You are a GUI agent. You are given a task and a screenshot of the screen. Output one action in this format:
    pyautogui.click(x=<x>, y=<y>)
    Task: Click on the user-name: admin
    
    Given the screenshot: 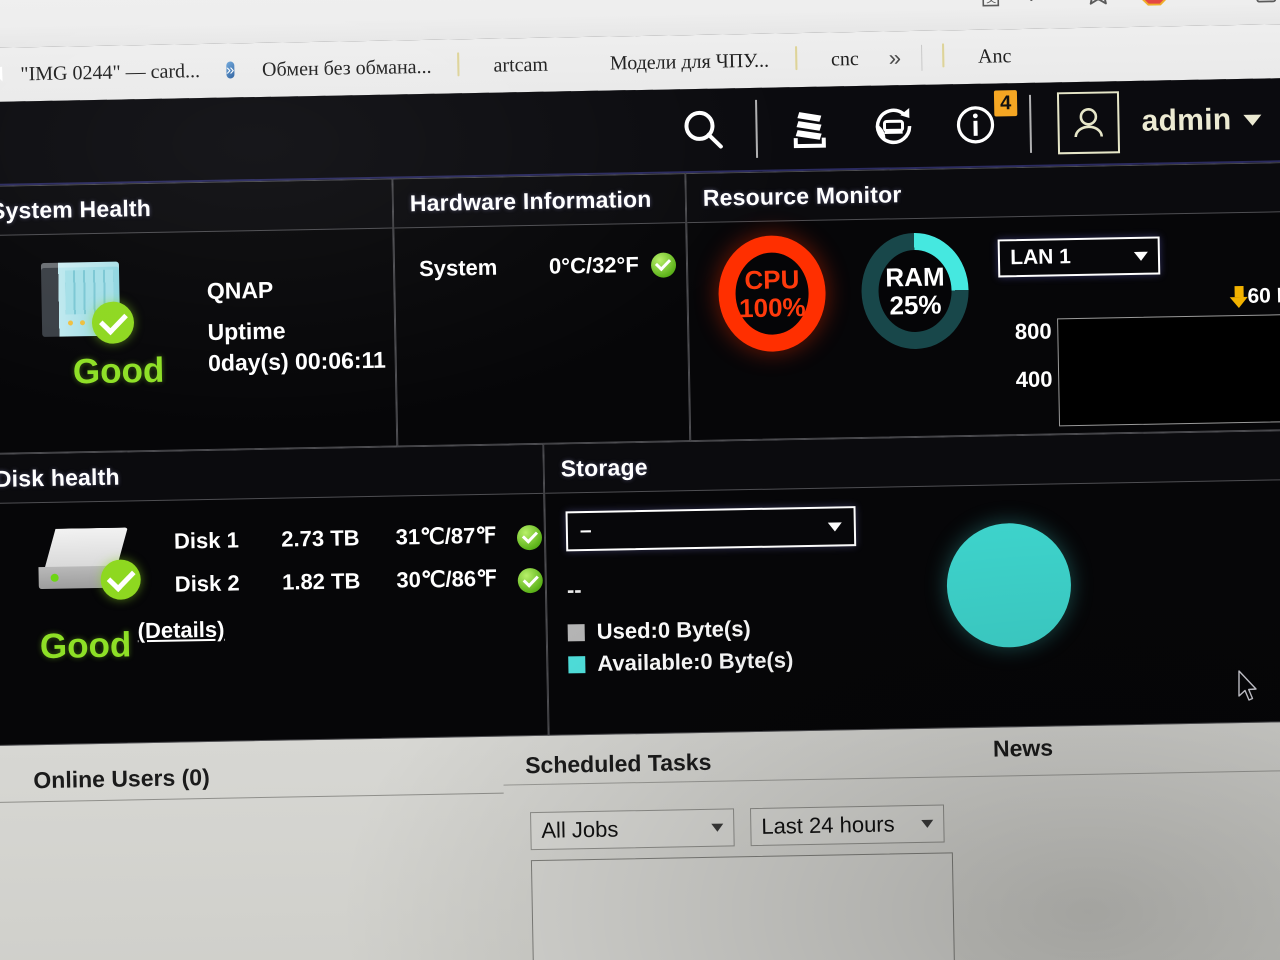 What is the action you would take?
    pyautogui.click(x=1186, y=120)
    